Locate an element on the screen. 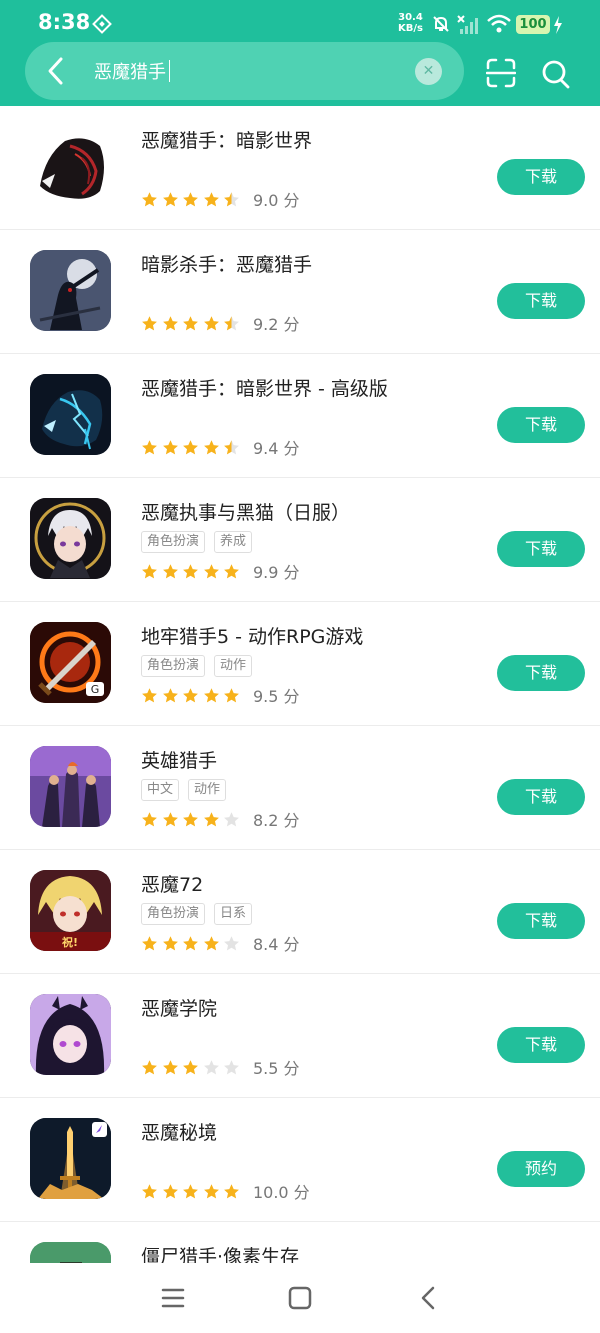 The height and width of the screenshot is (1333, 600). pixel-zombie-icon is located at coordinates (70, 1252).